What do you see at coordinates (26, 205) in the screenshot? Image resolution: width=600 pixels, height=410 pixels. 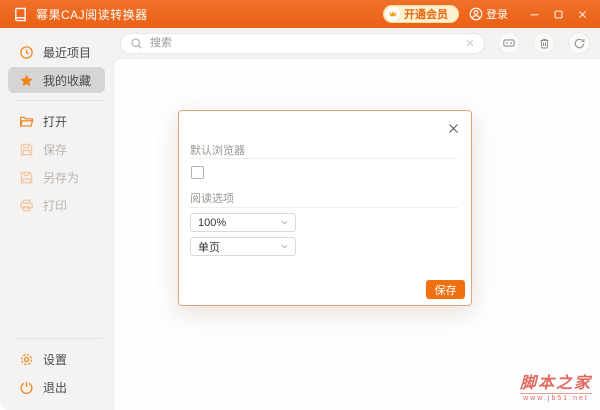 I see `printer-icon` at bounding box center [26, 205].